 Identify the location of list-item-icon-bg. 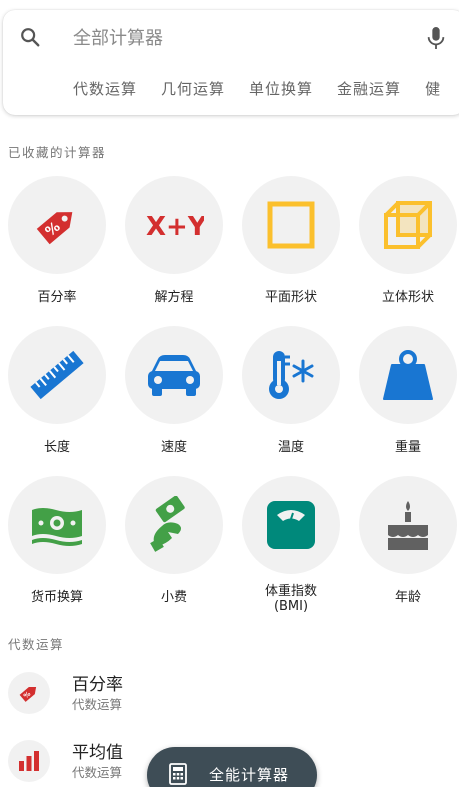
(29, 761).